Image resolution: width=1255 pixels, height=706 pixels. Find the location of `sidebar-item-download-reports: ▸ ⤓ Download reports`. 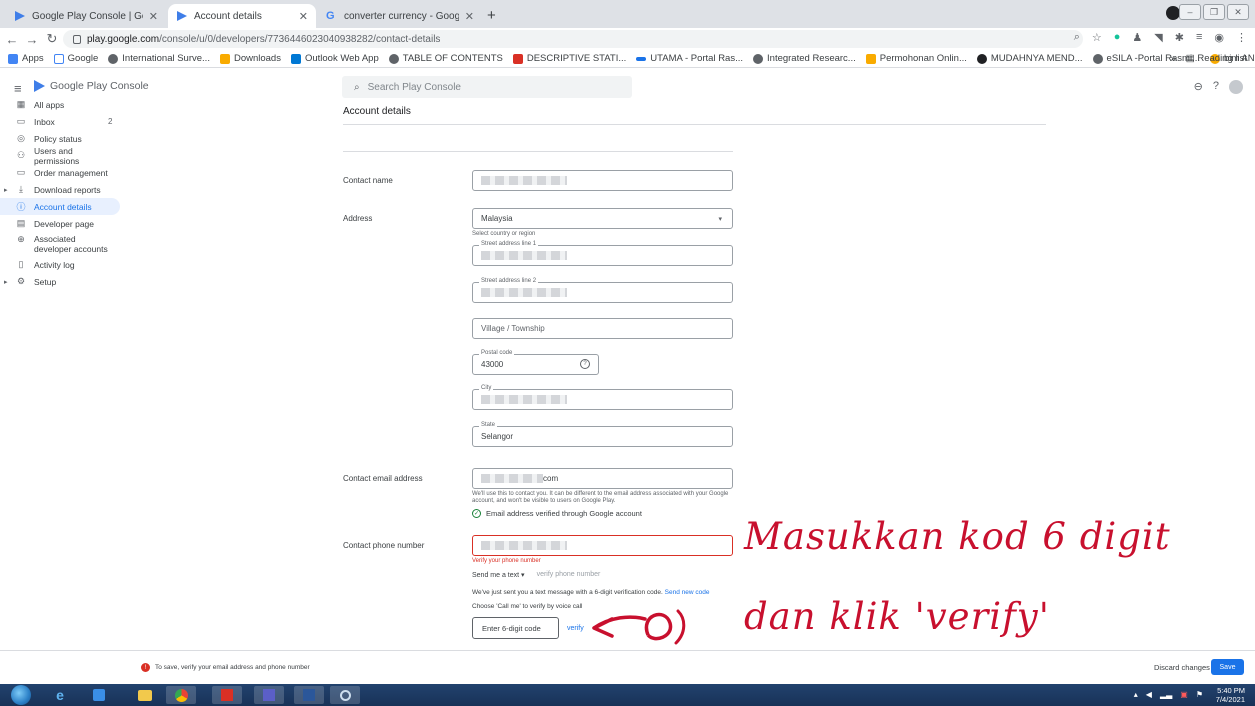

sidebar-item-download-reports: ▸ ⤓ Download reports is located at coordinates (60, 189).